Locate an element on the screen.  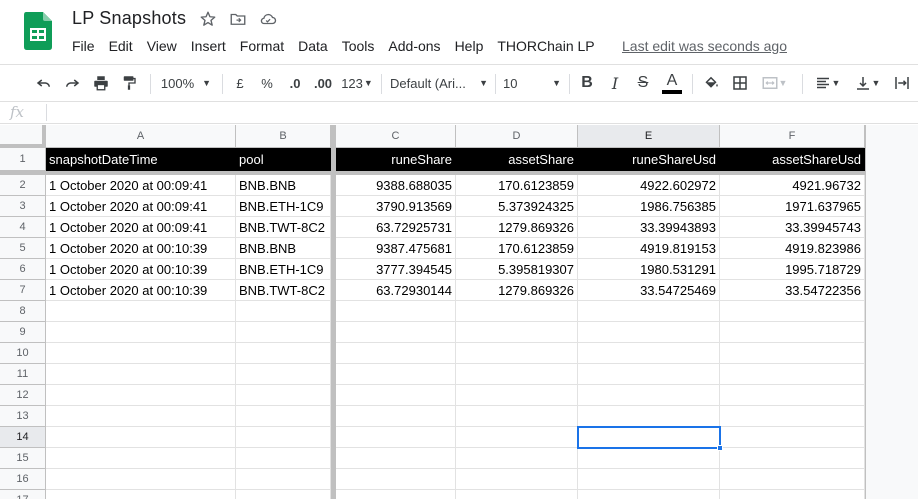
header-cell: assetShareUsd is located at coordinates (792, 159).